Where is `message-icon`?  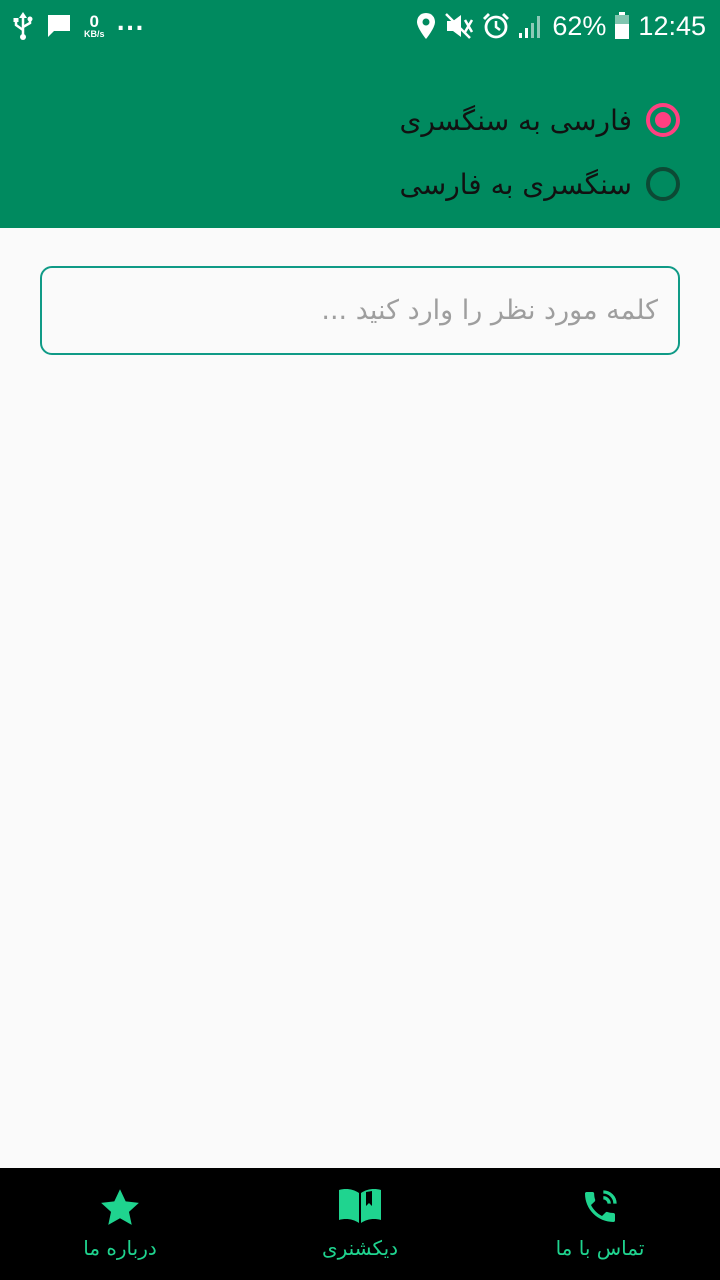 message-icon is located at coordinates (59, 26).